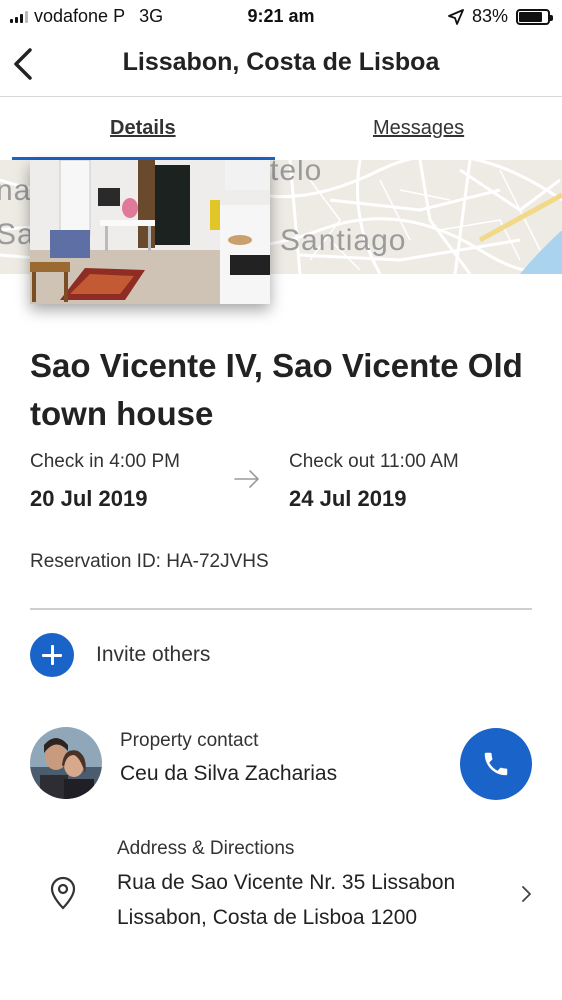 The image size is (562, 1000). What do you see at coordinates (348, 498) in the screenshot?
I see `checkout-date: 24 Jul 2019` at bounding box center [348, 498].